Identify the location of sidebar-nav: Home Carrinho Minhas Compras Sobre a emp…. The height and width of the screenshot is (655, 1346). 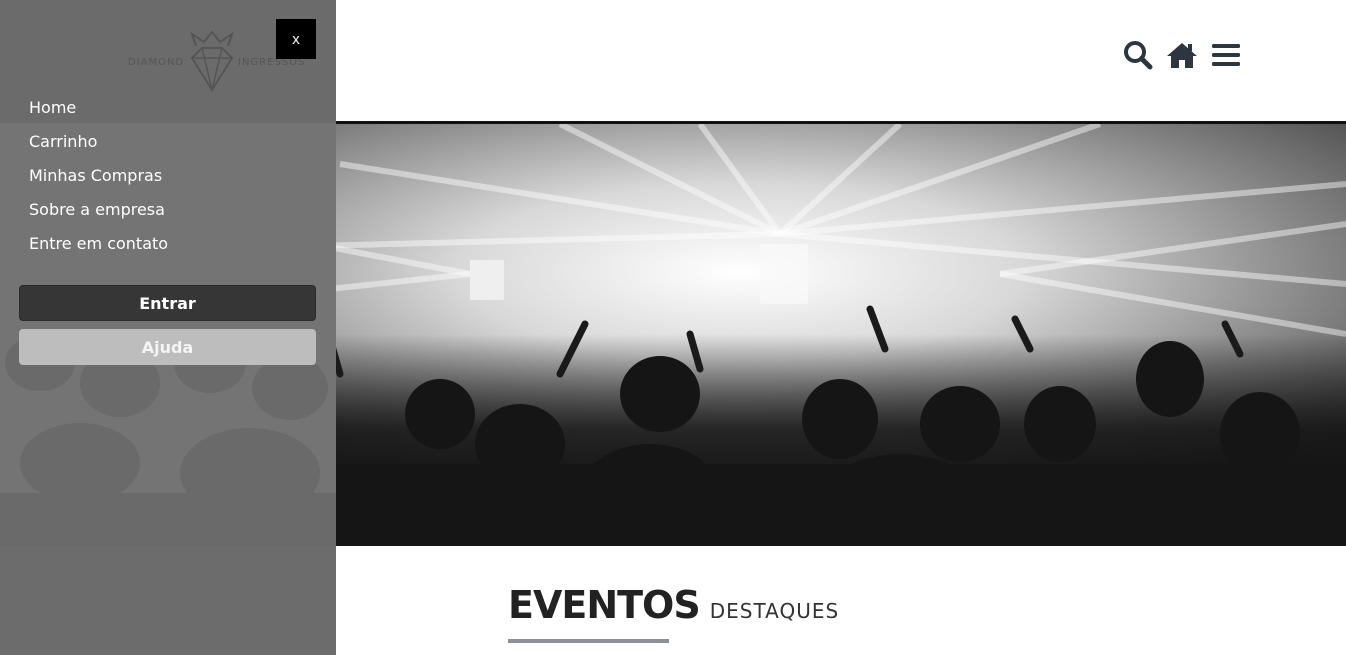
(98, 181).